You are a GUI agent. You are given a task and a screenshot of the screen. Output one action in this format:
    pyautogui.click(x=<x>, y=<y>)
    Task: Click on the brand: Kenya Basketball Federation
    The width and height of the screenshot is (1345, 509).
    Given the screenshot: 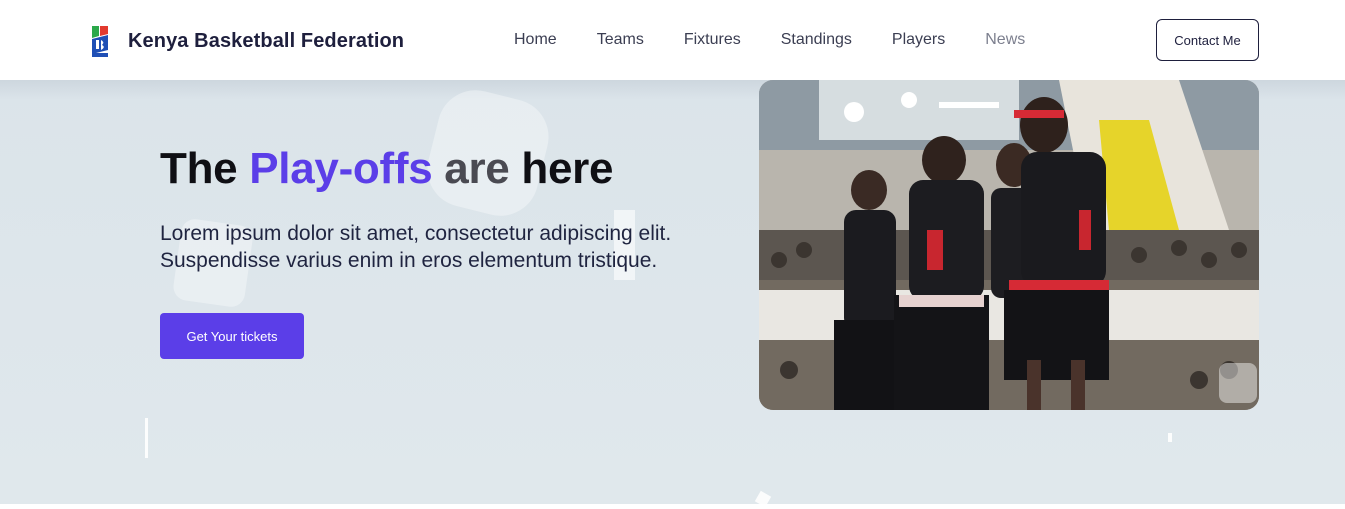 What is the action you would take?
    pyautogui.click(x=247, y=41)
    